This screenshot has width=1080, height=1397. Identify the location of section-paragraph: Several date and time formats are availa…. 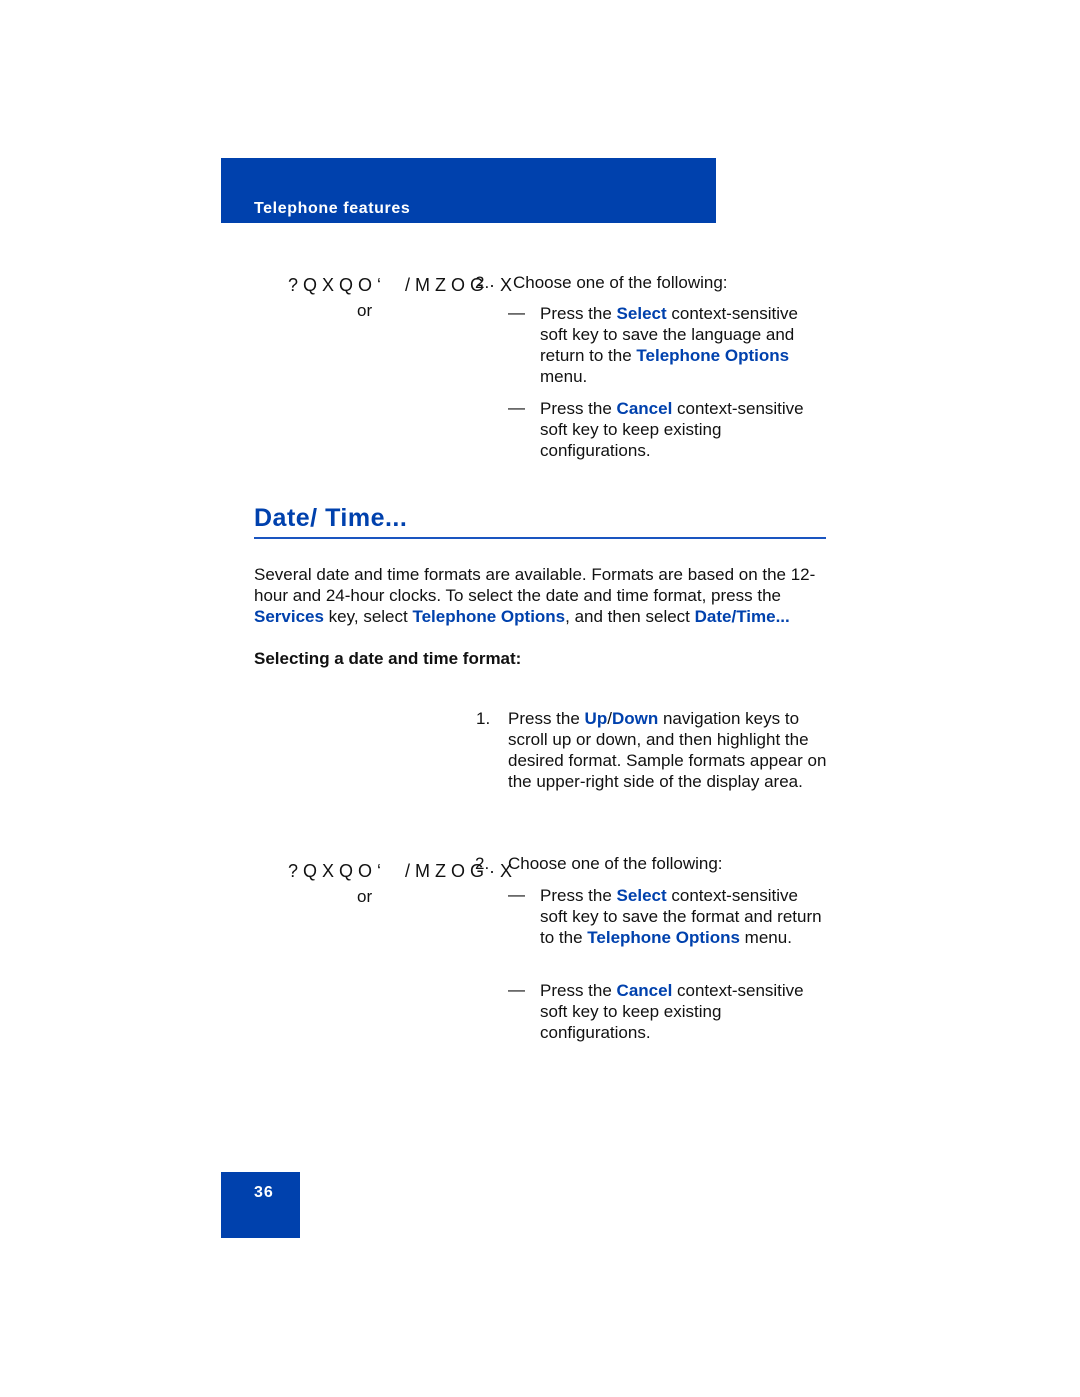
(535, 595).